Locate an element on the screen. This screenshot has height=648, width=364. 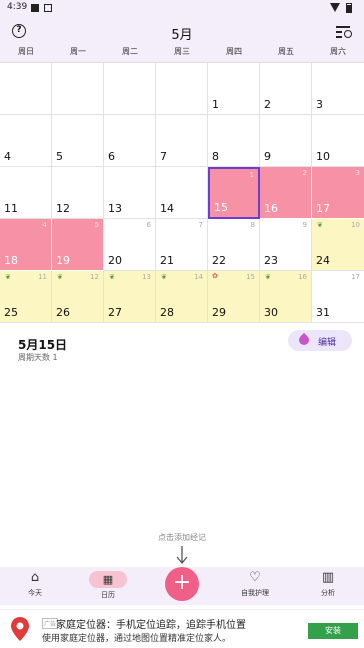
calendar-settings-icon is located at coordinates (344, 32).